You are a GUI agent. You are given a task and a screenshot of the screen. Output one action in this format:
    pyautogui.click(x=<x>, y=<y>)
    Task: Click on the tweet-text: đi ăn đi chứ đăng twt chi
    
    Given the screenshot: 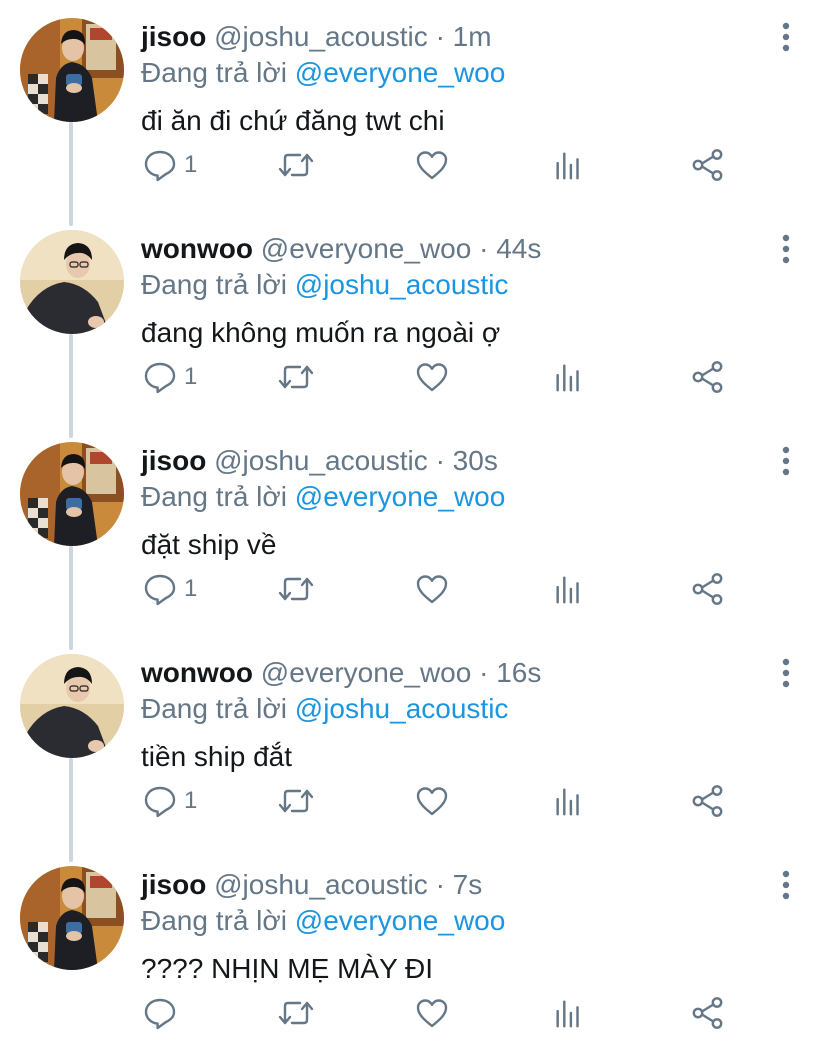 What is the action you would take?
    pyautogui.click(x=293, y=120)
    